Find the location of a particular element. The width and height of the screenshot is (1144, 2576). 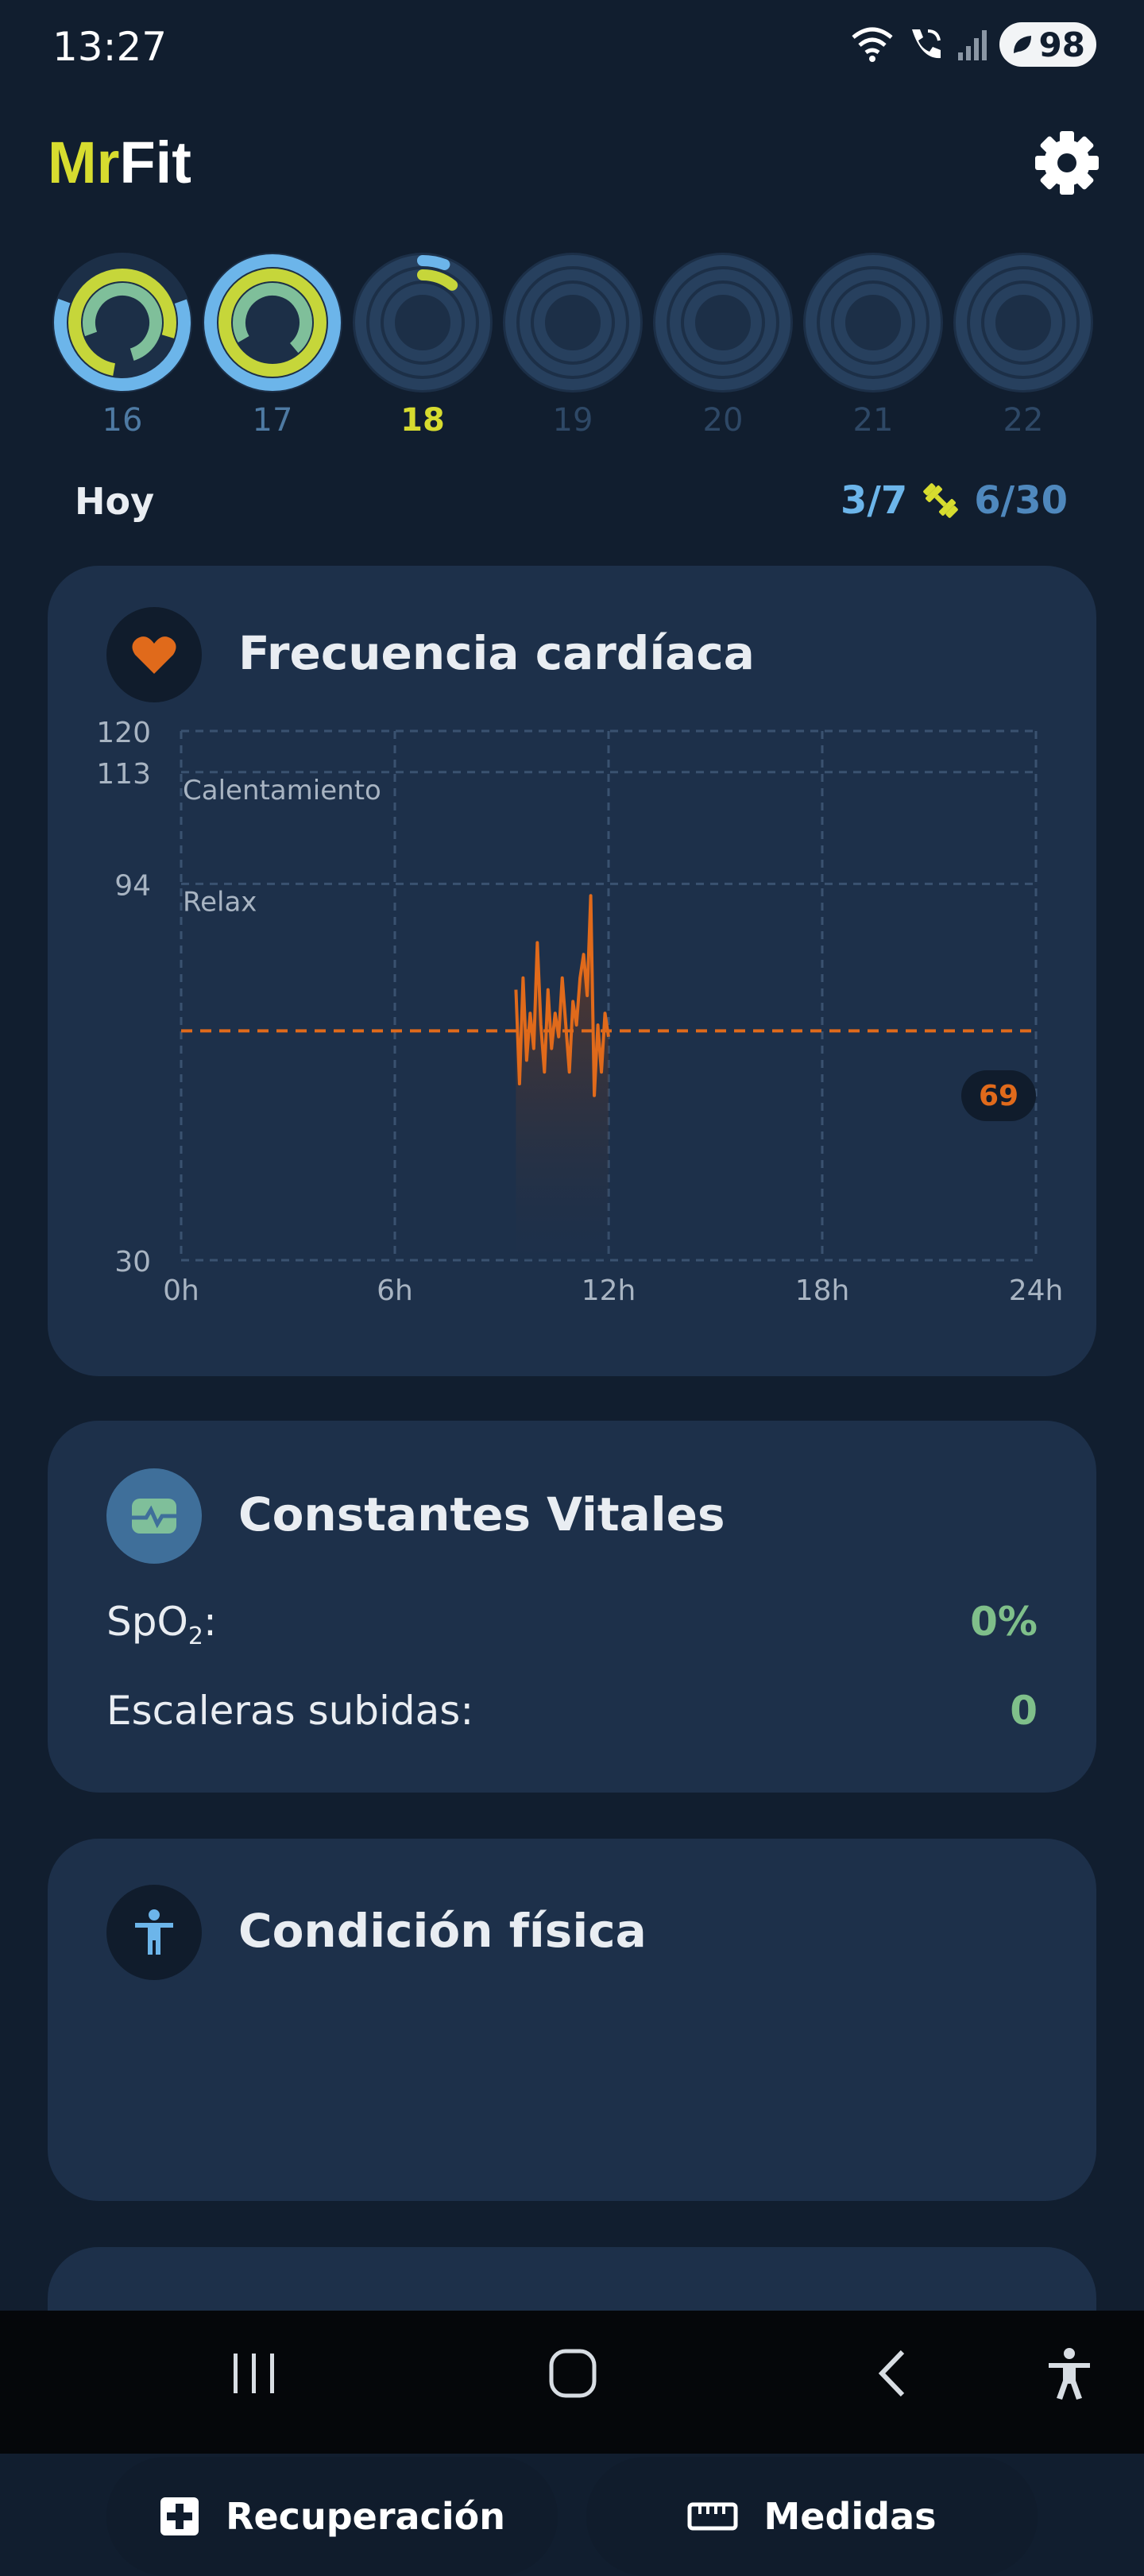

accessibility-icon is located at coordinates (1069, 2373).